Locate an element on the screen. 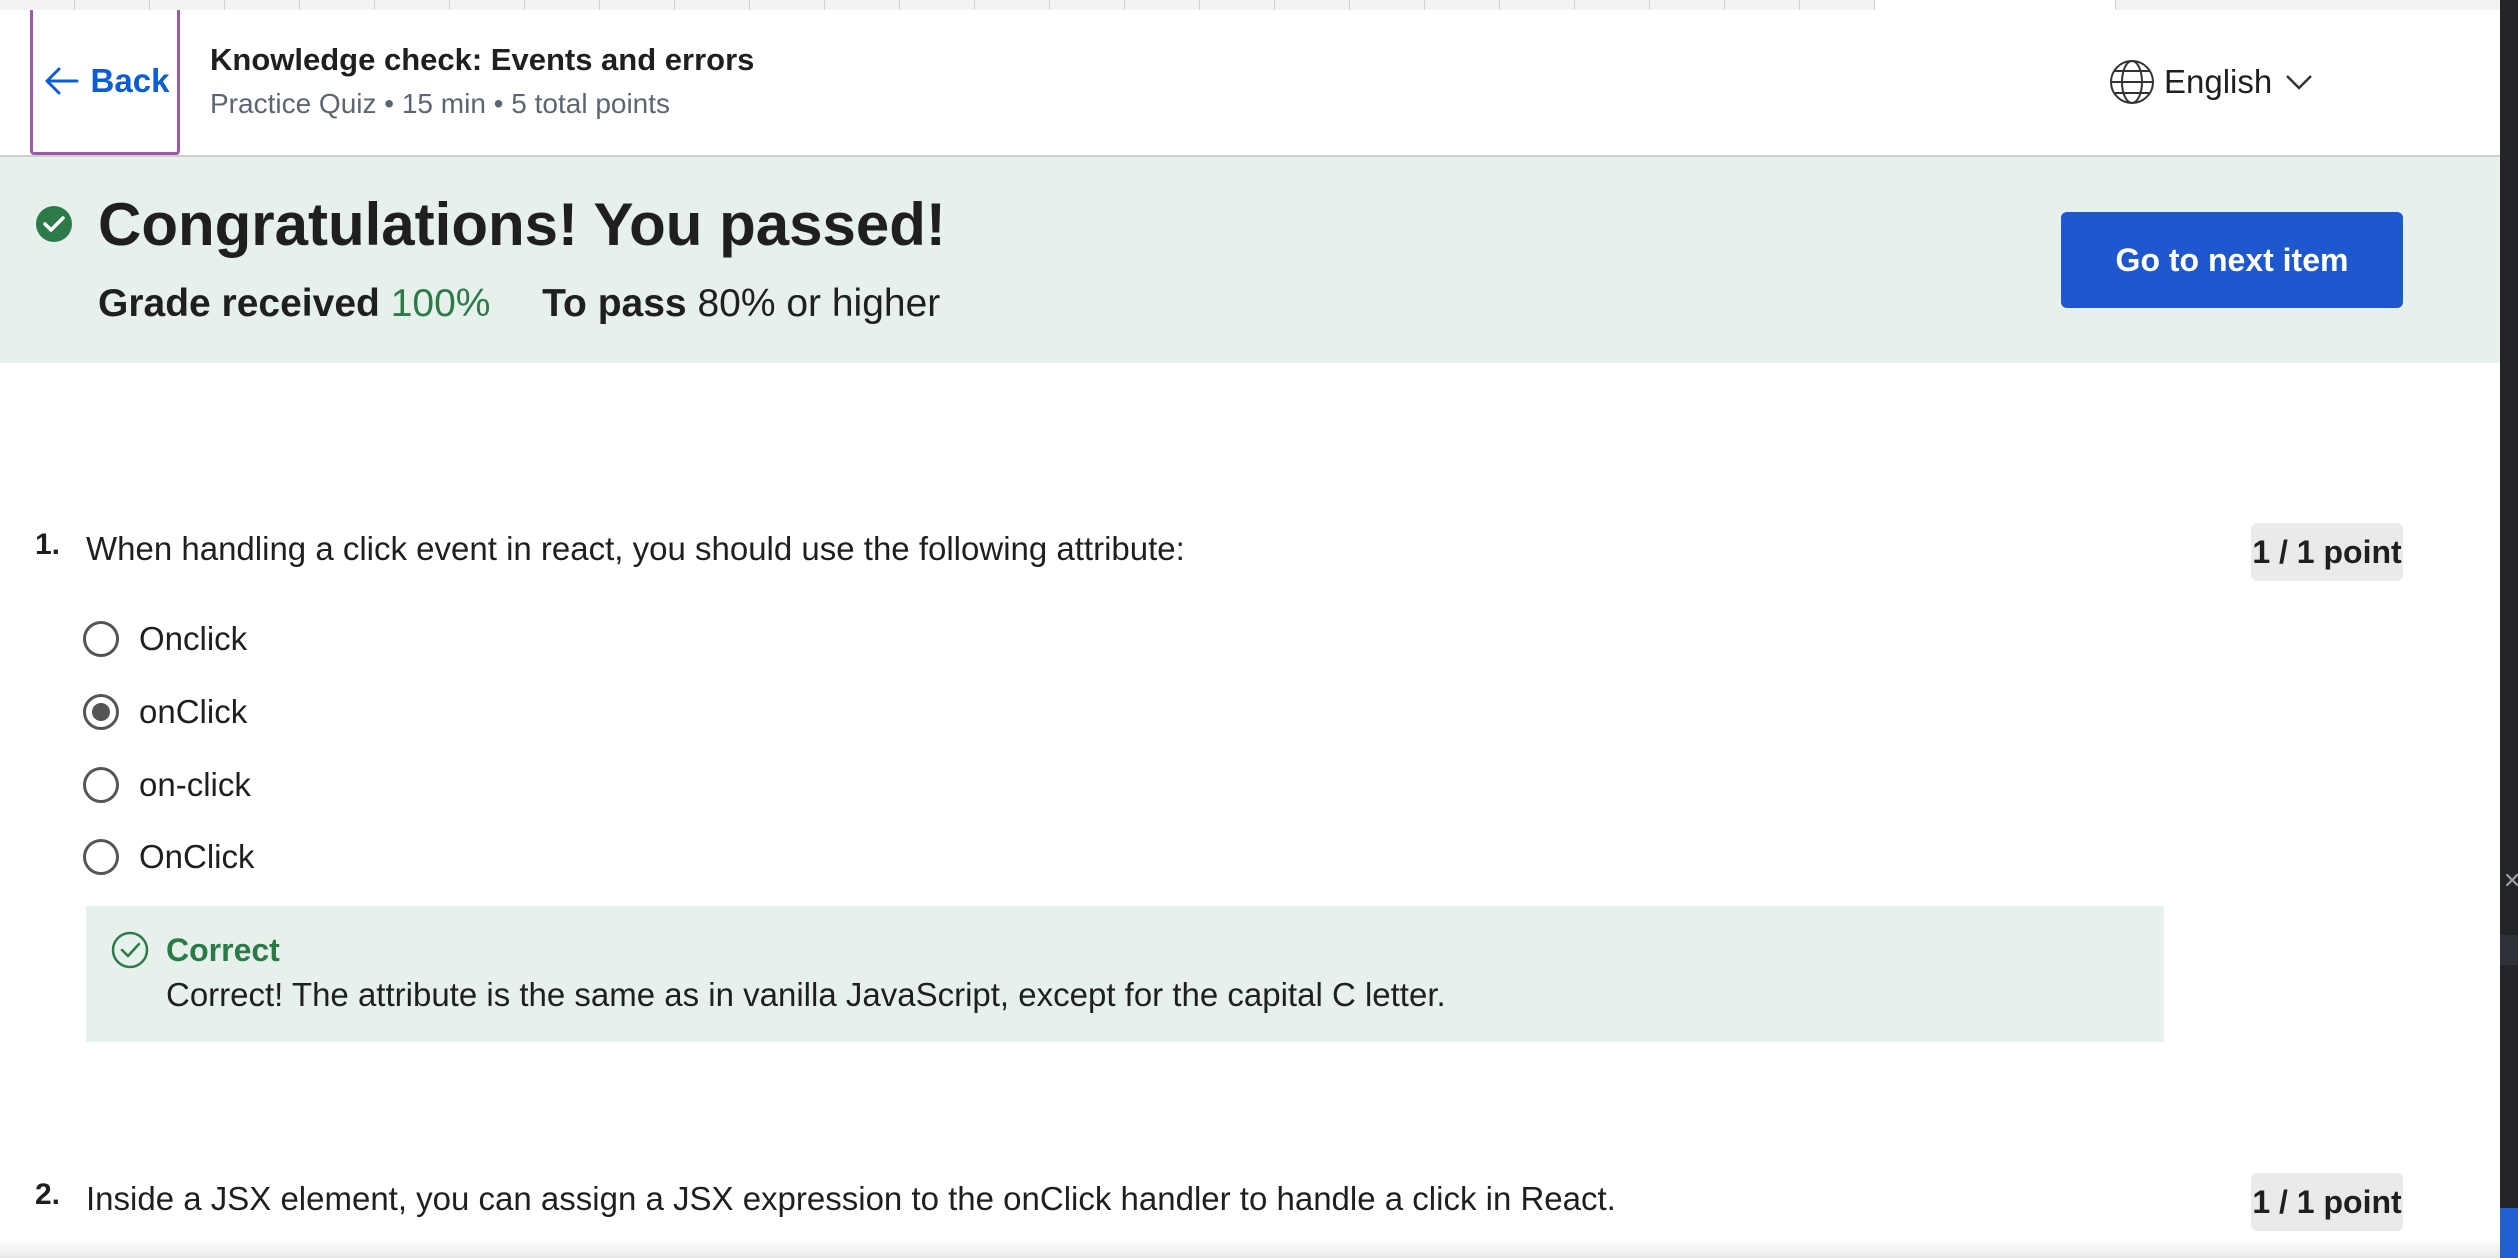  answer-option: Onclick is located at coordinates (165, 639).